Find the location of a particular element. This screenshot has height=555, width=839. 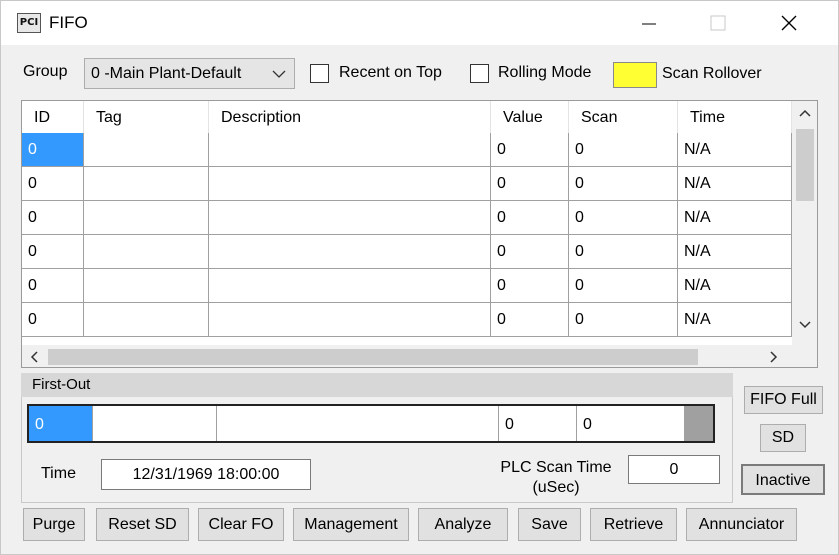

first-out-header: First-Out is located at coordinates (377, 385).